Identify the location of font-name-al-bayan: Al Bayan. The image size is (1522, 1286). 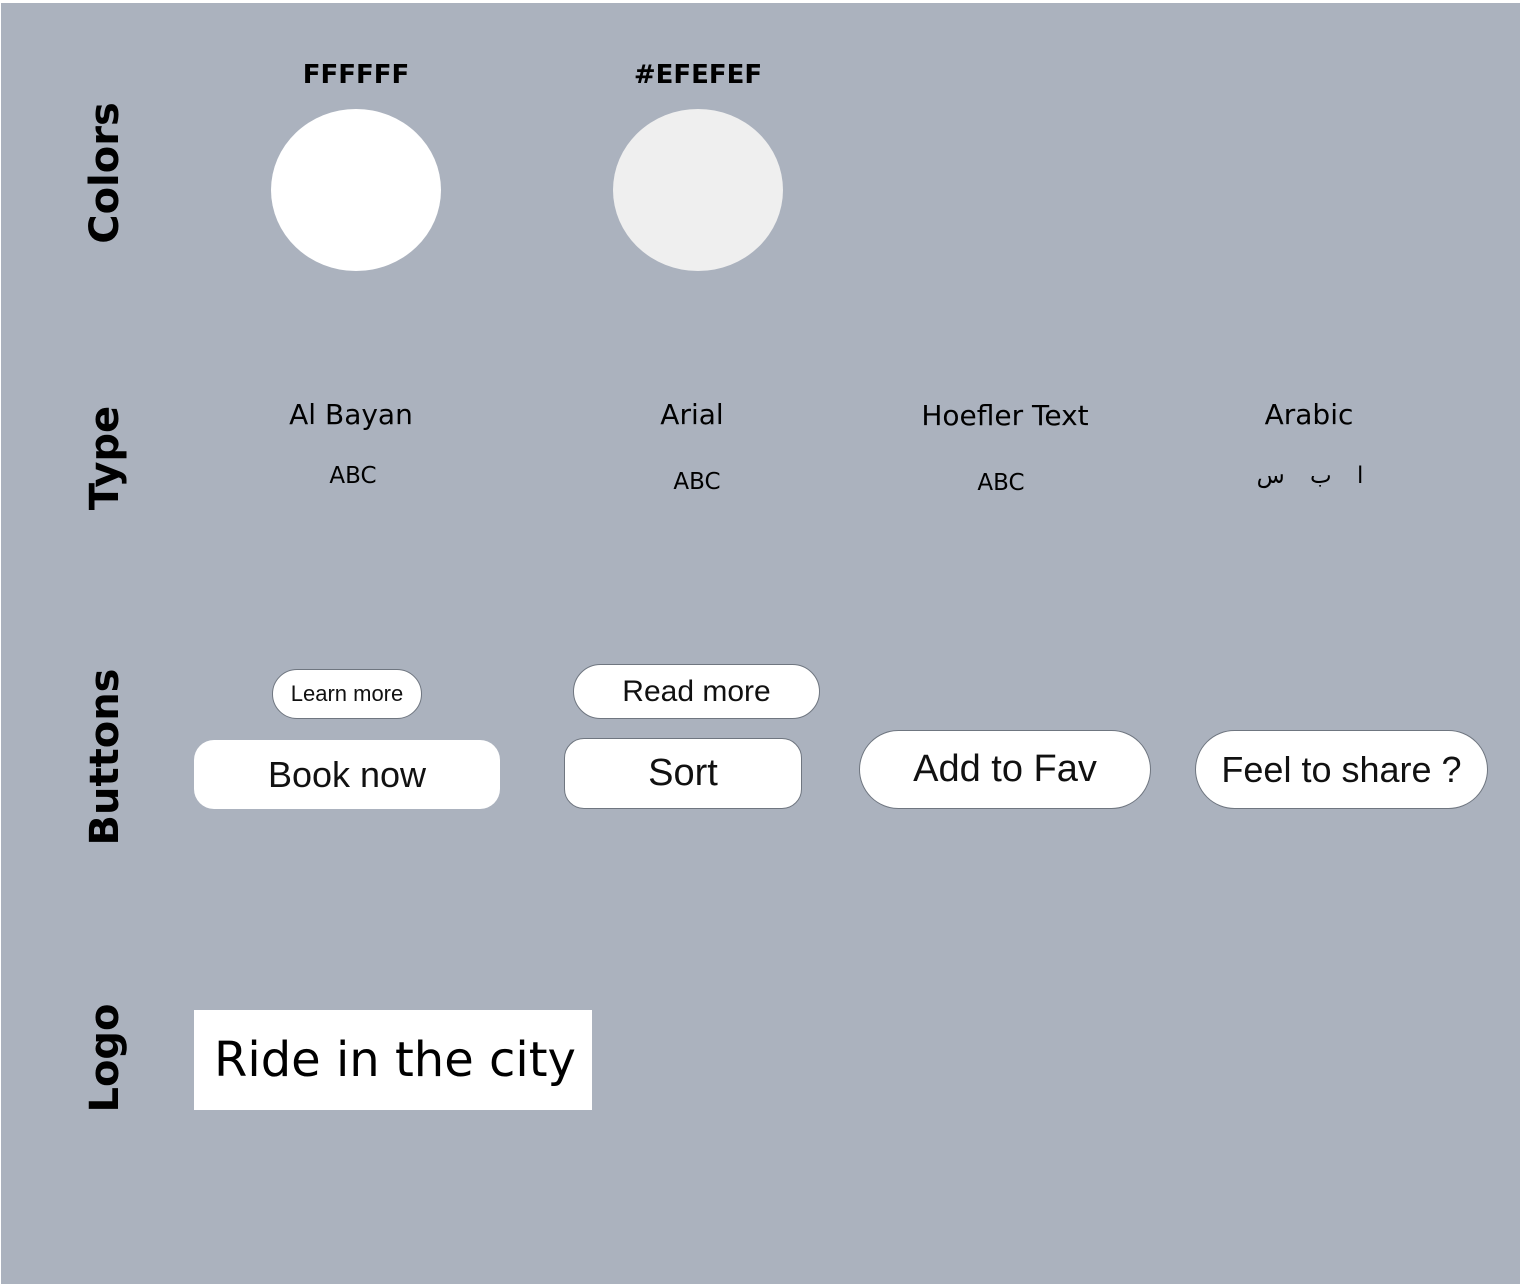
(351, 414).